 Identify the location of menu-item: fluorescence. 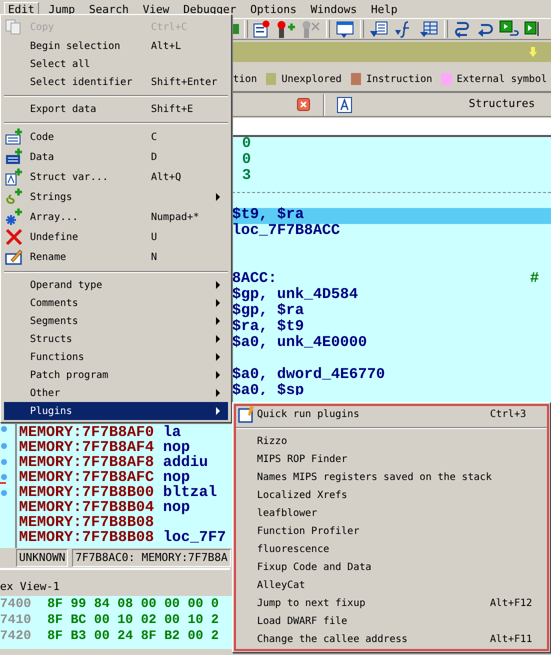
(391, 549).